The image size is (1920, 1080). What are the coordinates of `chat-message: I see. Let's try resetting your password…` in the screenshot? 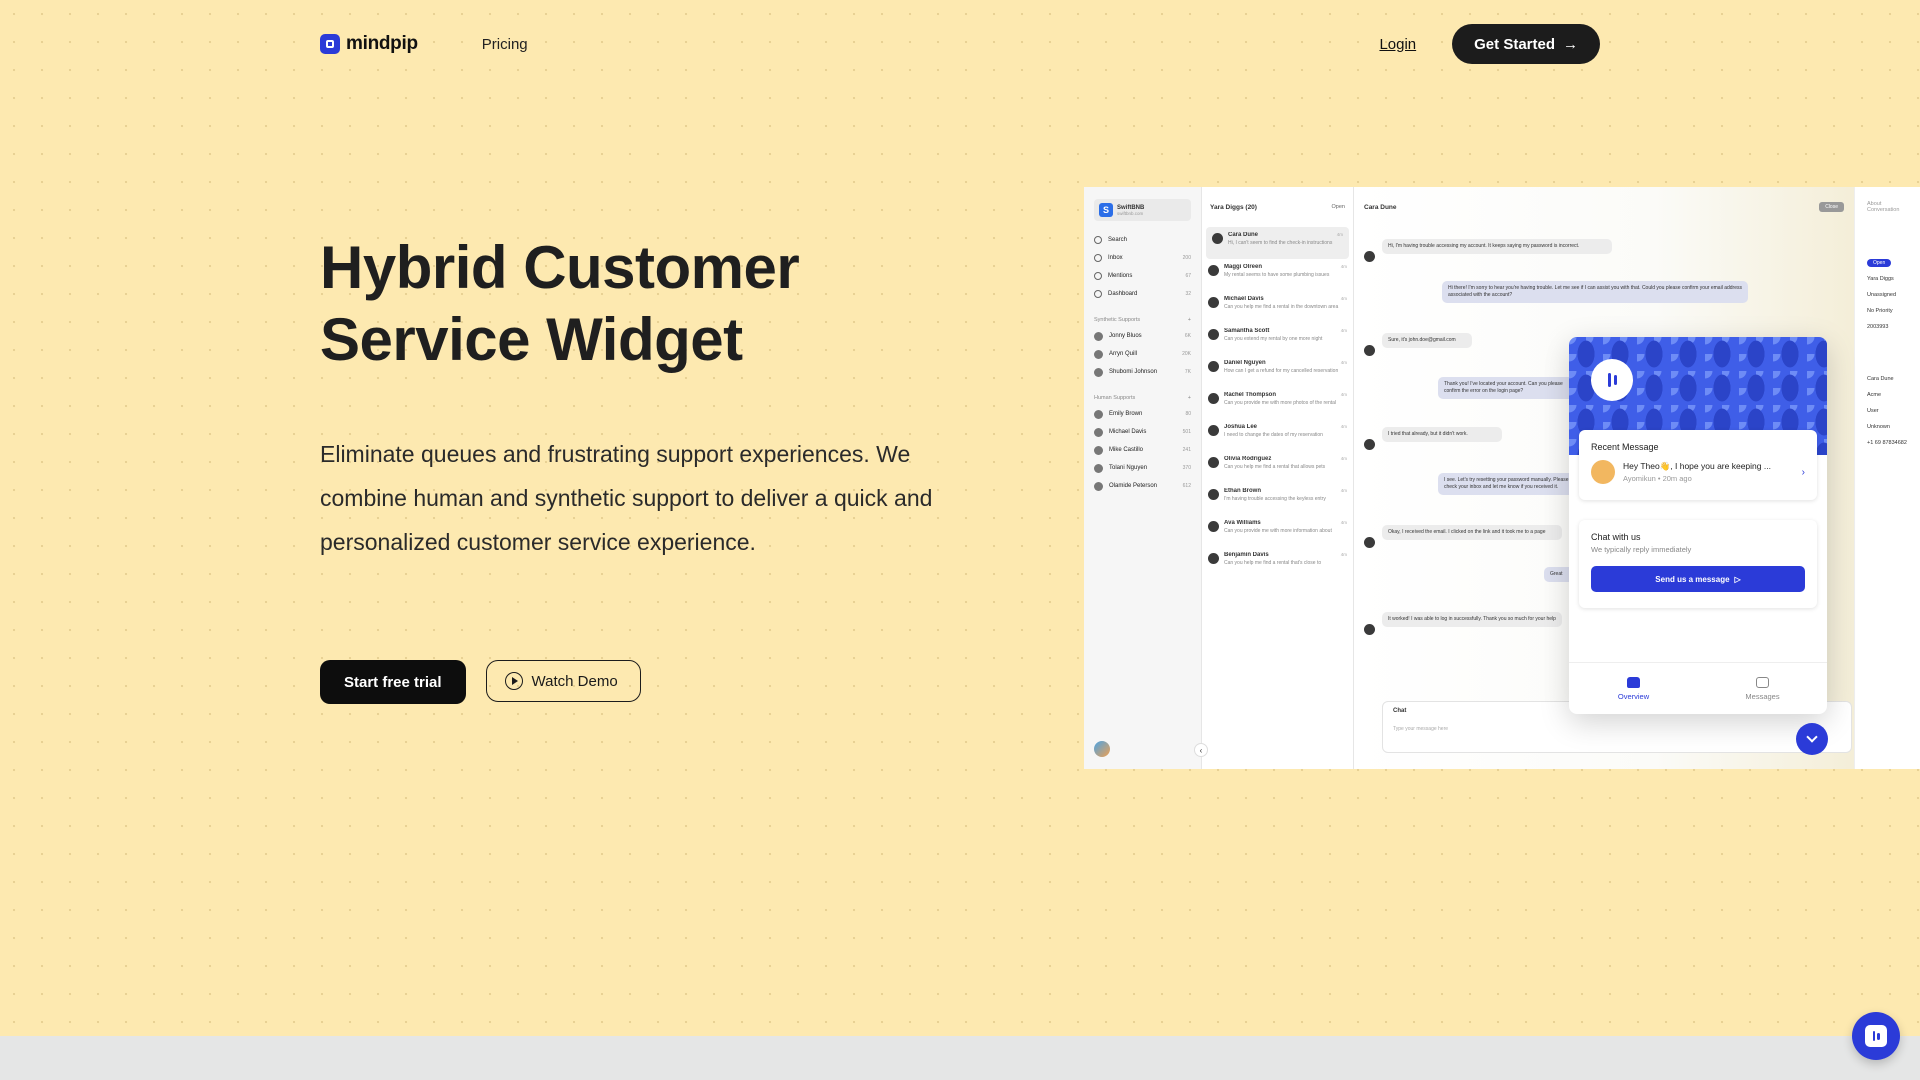 It's located at (1508, 484).